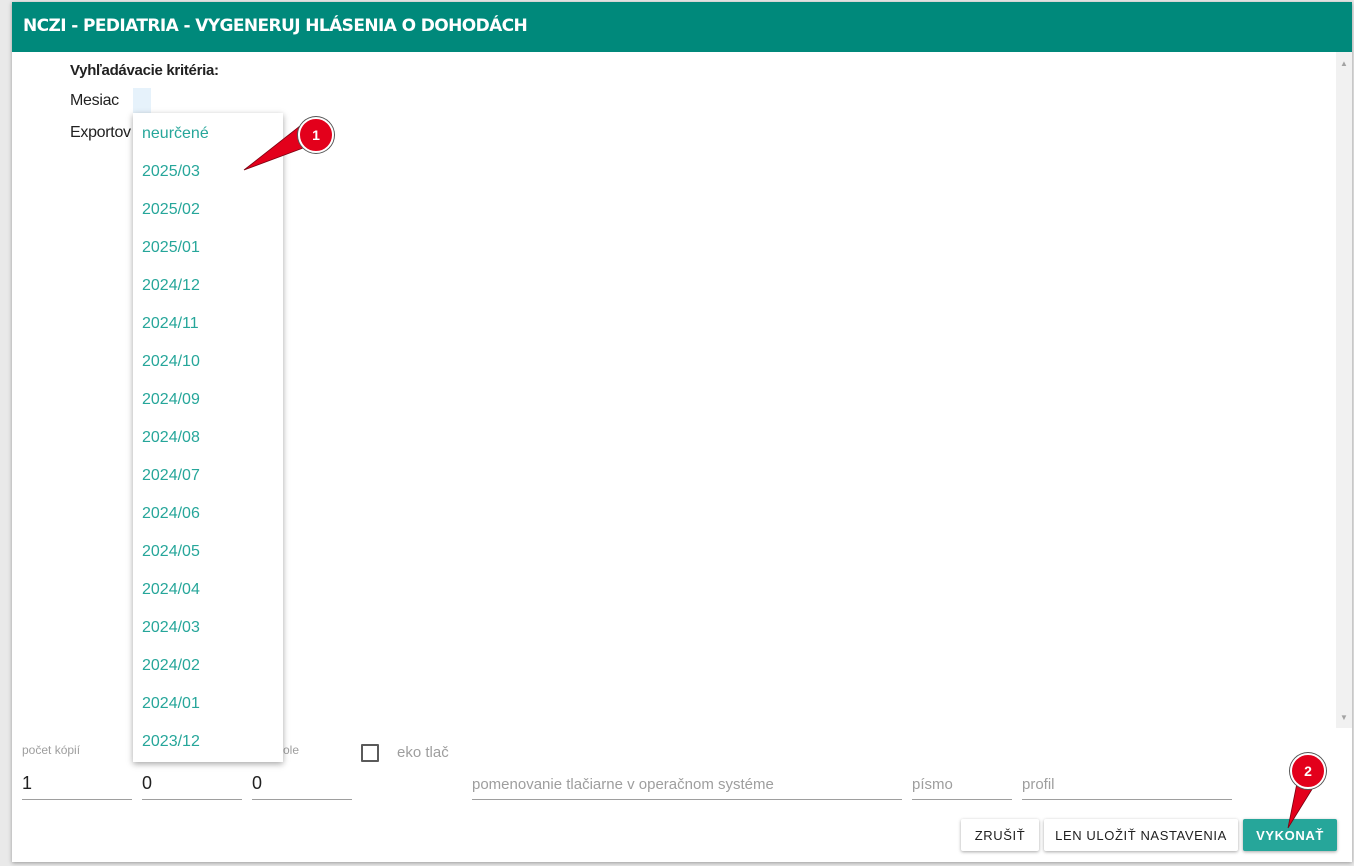  What do you see at coordinates (208, 704) in the screenshot?
I see `dropdown-option: 2024/01` at bounding box center [208, 704].